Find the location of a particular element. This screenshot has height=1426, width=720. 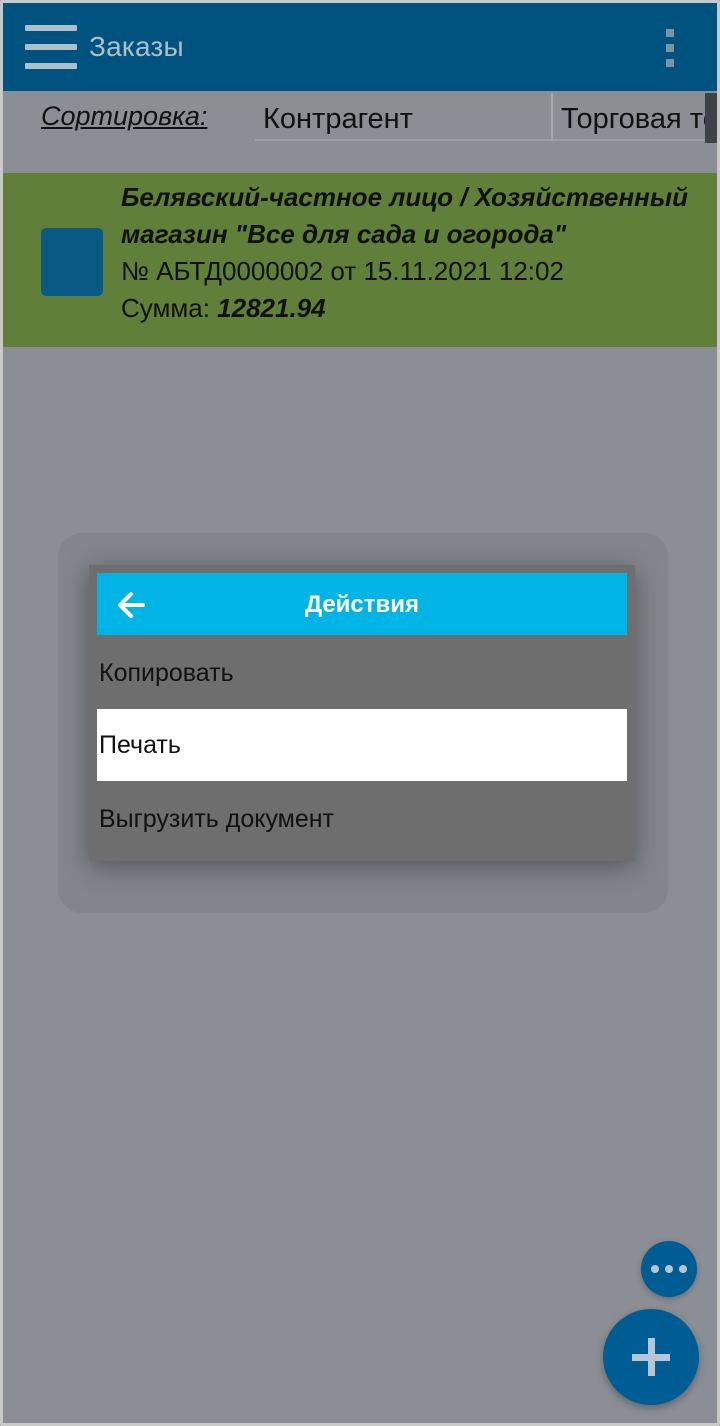

sort-bar: Сортировка: Контрагент Торговая то is located at coordinates (360, 119).